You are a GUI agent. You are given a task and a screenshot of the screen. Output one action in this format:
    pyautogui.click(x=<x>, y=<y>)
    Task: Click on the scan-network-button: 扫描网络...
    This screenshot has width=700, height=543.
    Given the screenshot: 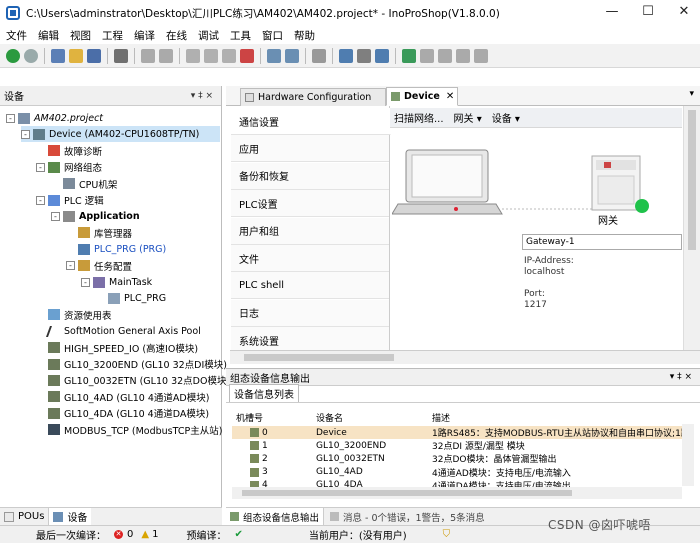 What is the action you would take?
    pyautogui.click(x=419, y=117)
    